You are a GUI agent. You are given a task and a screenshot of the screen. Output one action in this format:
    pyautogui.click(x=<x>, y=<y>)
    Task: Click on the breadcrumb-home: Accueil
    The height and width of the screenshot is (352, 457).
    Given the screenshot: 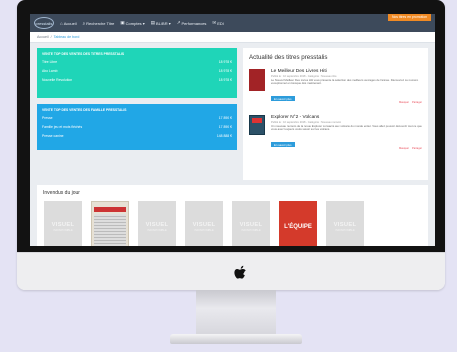 What is the action you would take?
    pyautogui.click(x=43, y=37)
    